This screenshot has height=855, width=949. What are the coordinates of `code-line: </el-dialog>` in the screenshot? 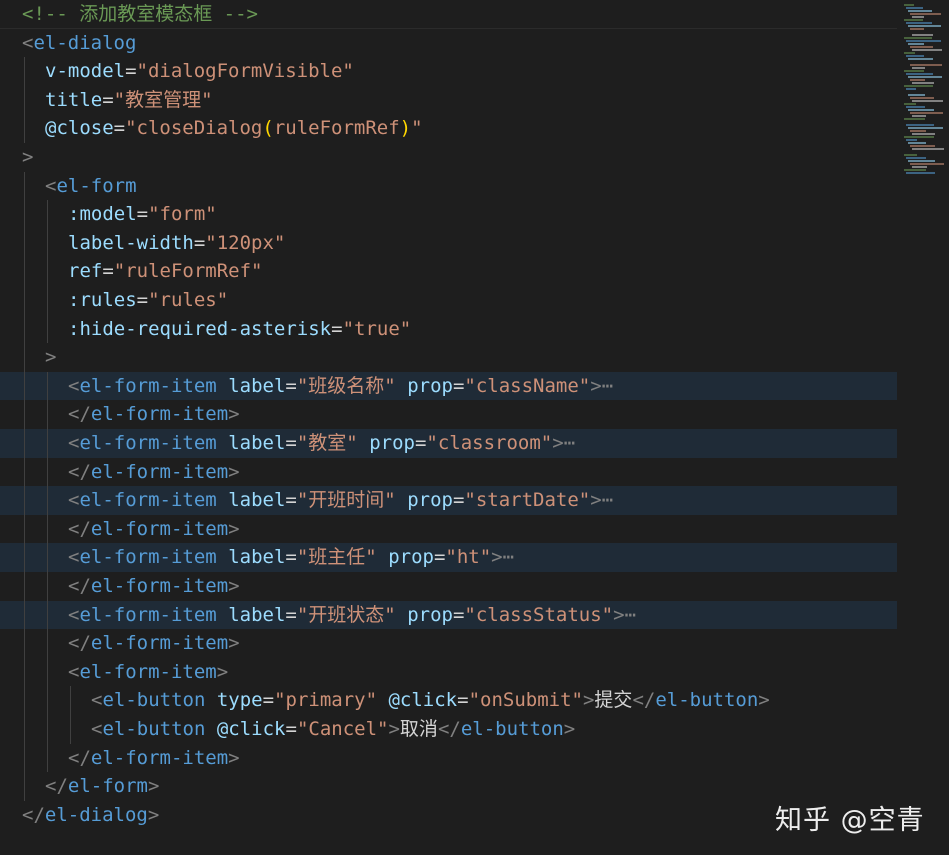 It's located at (448, 815).